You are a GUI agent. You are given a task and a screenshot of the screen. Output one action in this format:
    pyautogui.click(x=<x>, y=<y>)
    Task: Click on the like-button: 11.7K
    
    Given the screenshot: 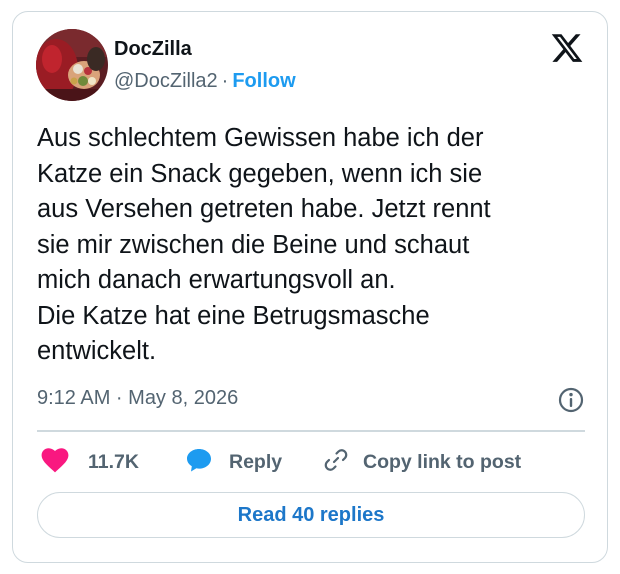 What is the action you would take?
    pyautogui.click(x=90, y=462)
    